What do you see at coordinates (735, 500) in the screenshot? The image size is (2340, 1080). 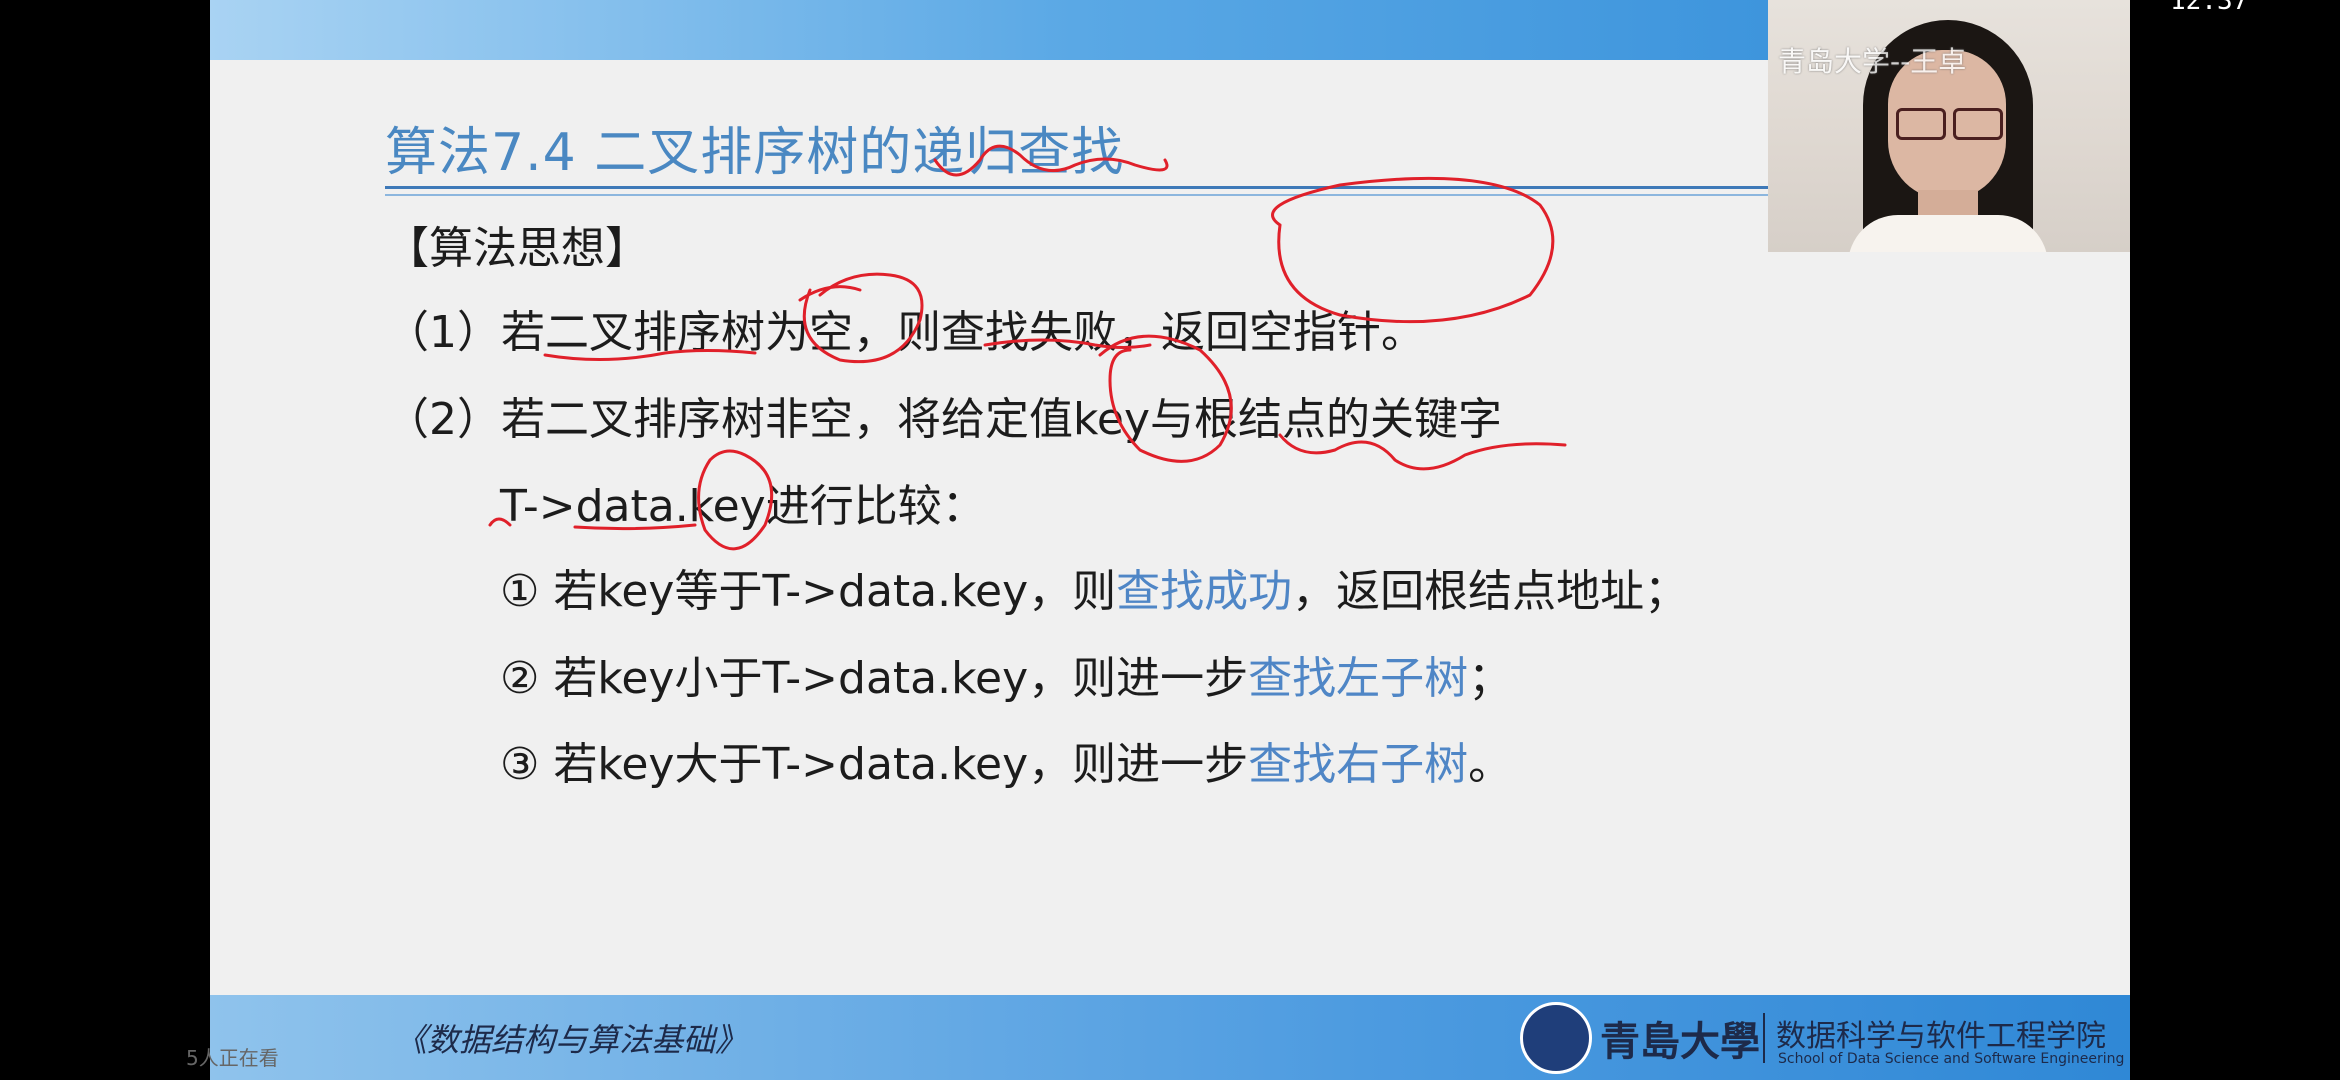 I see `annotation-circle-data-key` at bounding box center [735, 500].